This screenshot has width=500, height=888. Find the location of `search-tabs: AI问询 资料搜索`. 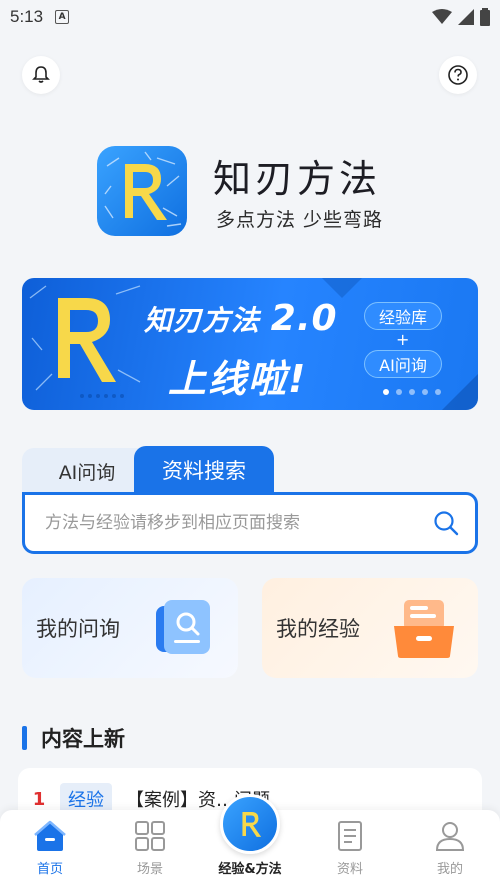

search-tabs: AI问询 资料搜索 is located at coordinates (250, 470).